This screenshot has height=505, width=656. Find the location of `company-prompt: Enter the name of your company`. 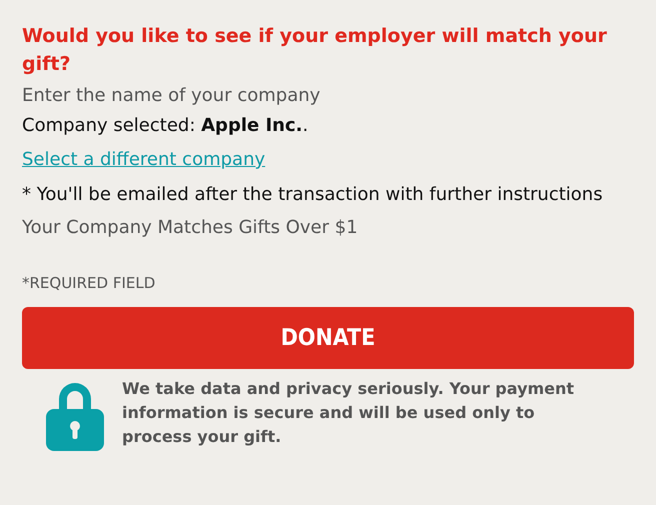

company-prompt: Enter the name of your company is located at coordinates (172, 96).